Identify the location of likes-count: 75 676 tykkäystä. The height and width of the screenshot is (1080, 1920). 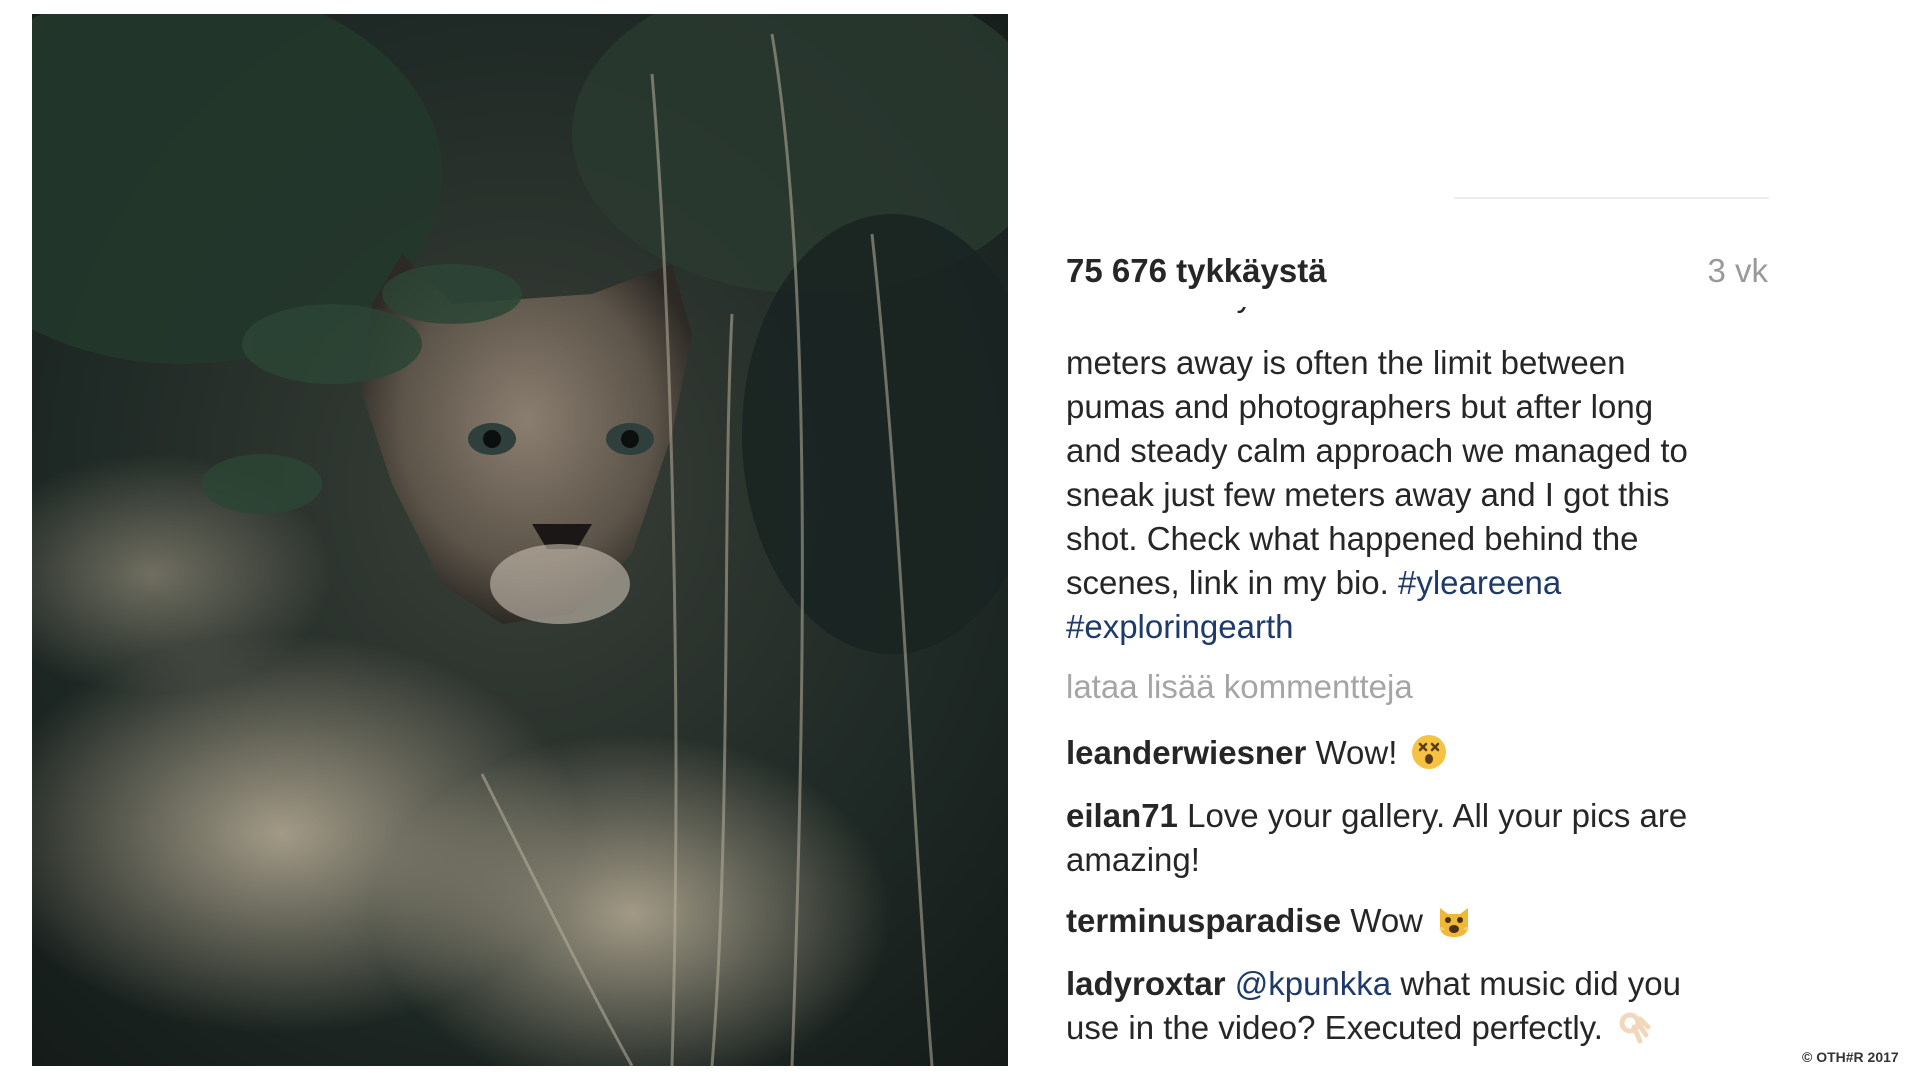
(1196, 271).